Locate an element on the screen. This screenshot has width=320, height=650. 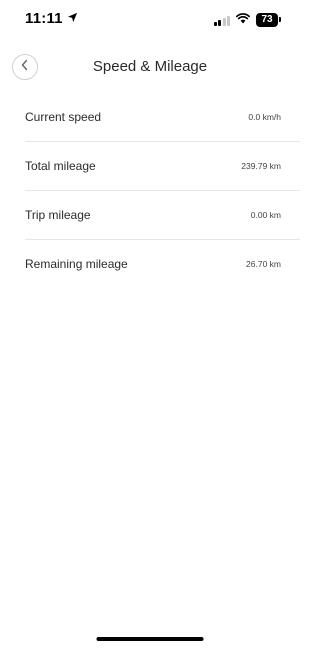
status-bar: 11:11 73 is located at coordinates (150, 20).